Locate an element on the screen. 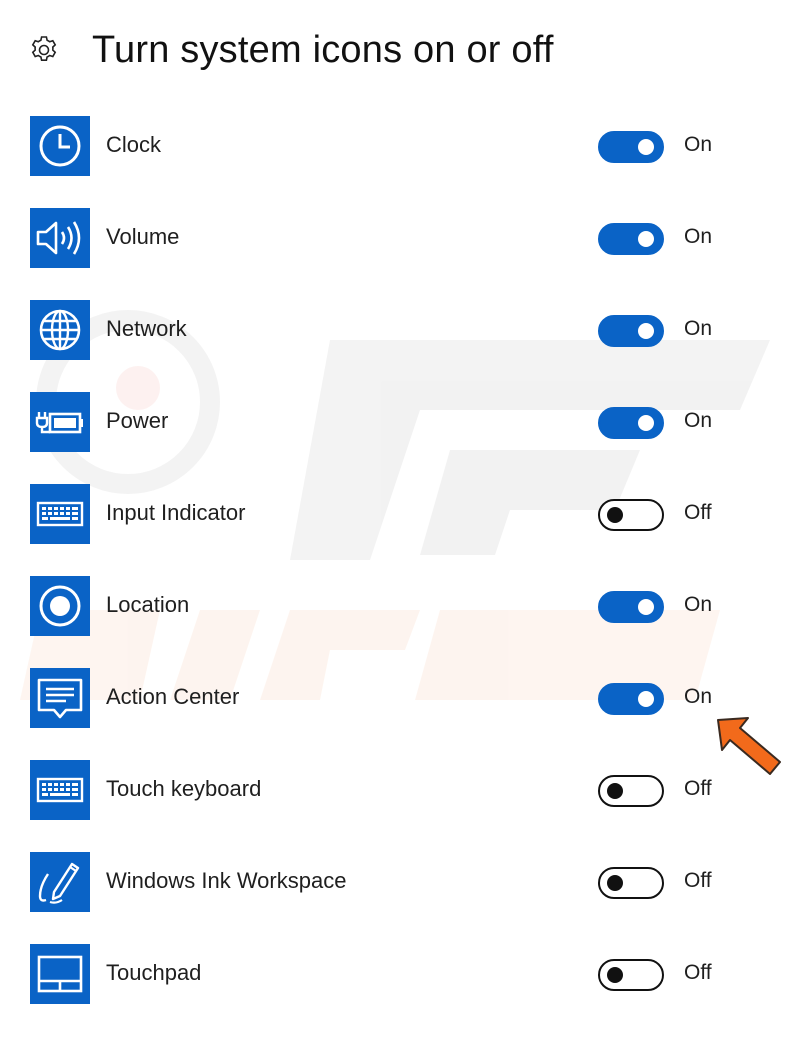 The height and width of the screenshot is (1050, 790). page-header: Turn system icons on or off is located at coordinates (291, 50).